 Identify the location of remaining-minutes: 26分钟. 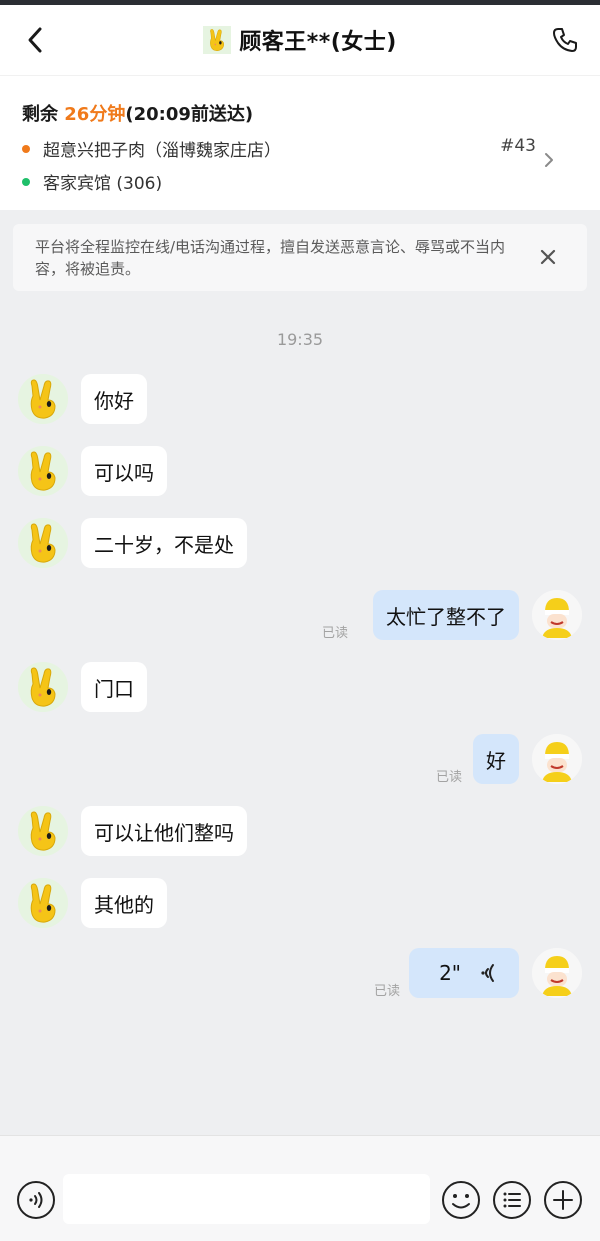
(95, 114).